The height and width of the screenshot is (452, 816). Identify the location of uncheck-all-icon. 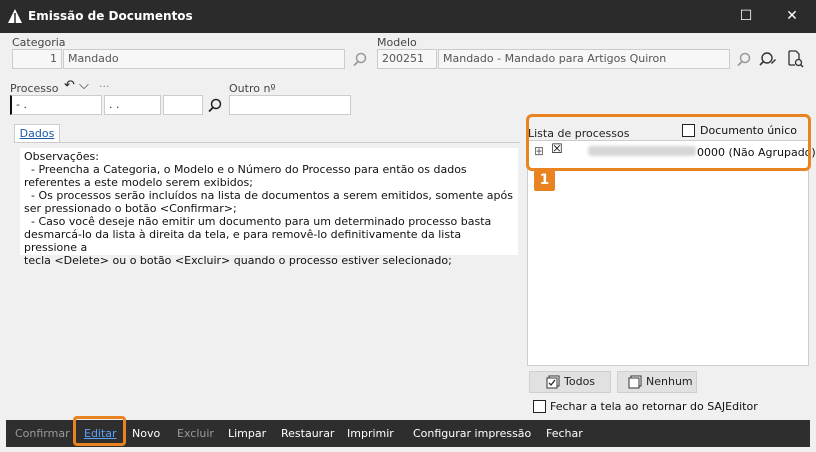
(635, 382).